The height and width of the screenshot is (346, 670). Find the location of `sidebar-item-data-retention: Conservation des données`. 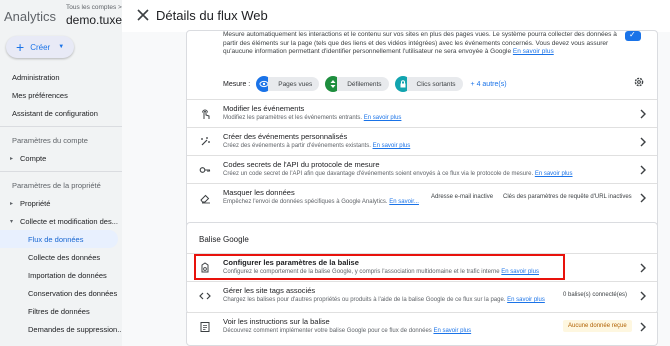

sidebar-item-data-retention: Conservation des données is located at coordinates (61, 293).